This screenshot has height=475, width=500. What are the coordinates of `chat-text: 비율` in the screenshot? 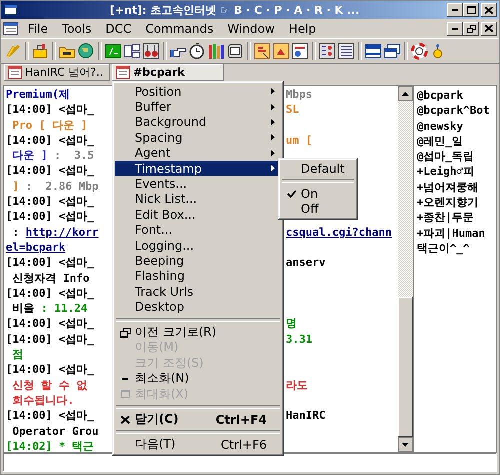 It's located at (24, 309).